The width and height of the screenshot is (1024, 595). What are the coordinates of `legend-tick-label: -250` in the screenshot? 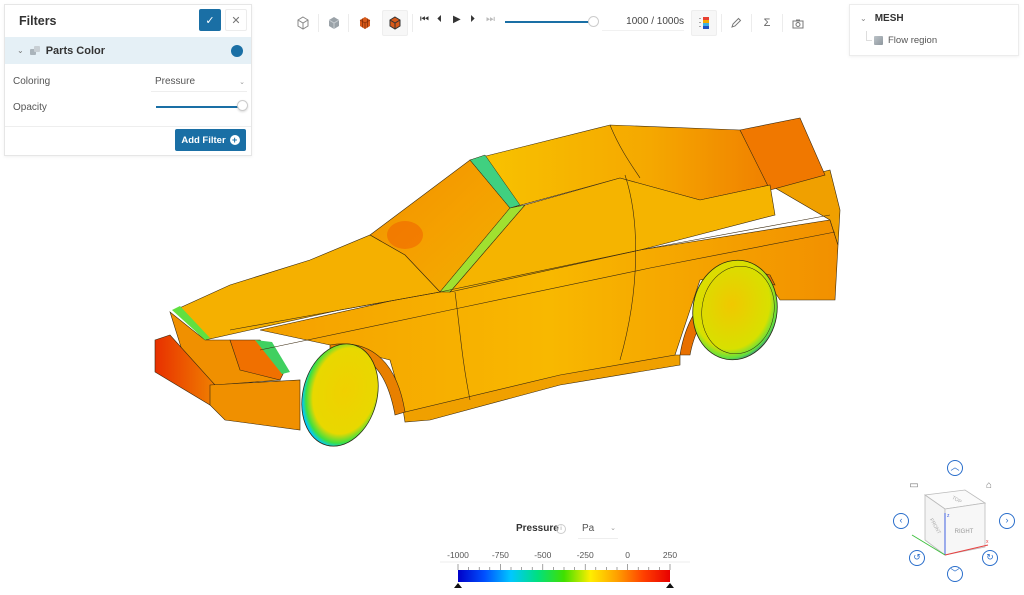 It's located at (585, 555).